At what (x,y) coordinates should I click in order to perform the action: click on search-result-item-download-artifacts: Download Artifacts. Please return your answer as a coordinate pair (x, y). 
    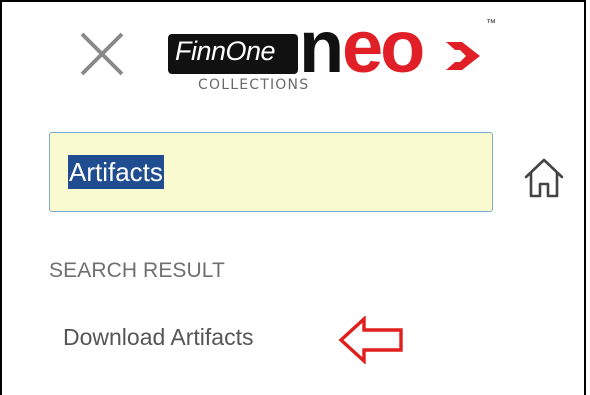
    Looking at the image, I should click on (158, 337).